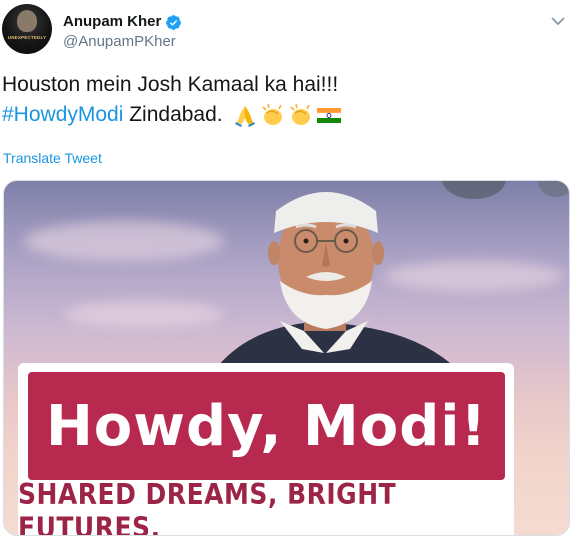 The width and height of the screenshot is (576, 544). I want to click on sign-title: Howdy, Modi!, so click(266, 426).